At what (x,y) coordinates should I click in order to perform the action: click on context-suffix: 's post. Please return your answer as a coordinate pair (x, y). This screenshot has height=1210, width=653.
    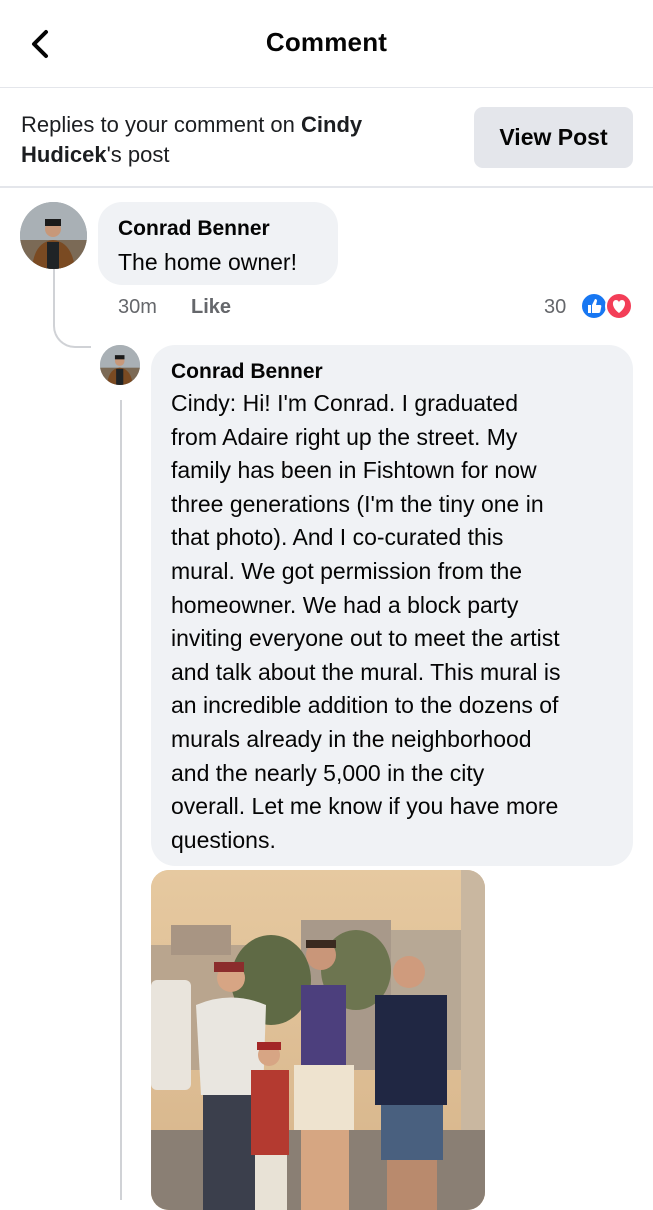
    Looking at the image, I should click on (138, 154).